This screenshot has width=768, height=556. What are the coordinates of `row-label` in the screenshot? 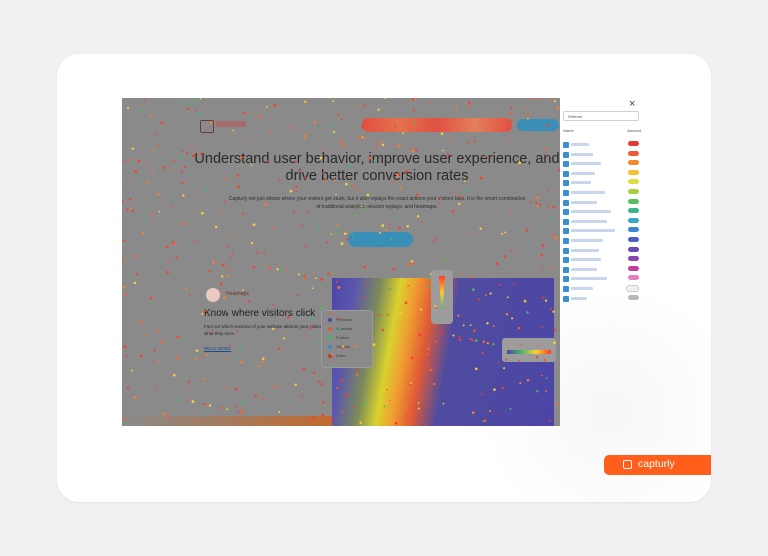 It's located at (589, 279).